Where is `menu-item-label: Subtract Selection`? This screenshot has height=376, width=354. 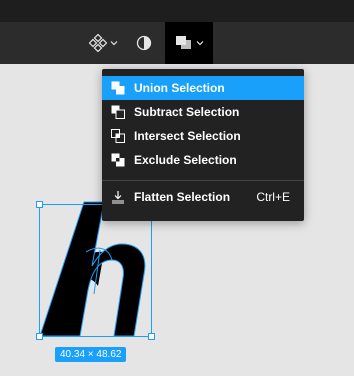
menu-item-label: Subtract Selection is located at coordinates (187, 112).